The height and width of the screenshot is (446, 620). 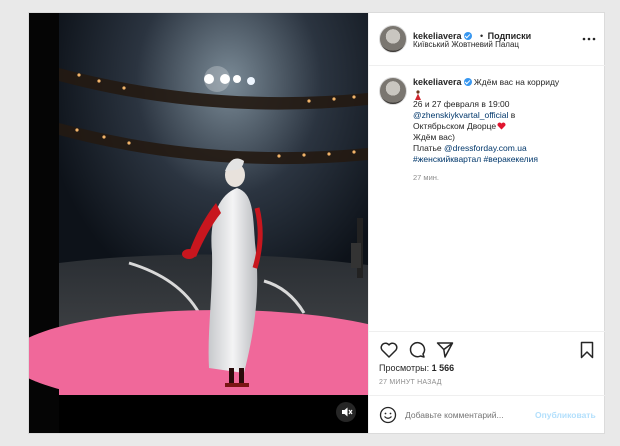 What do you see at coordinates (388, 415) in the screenshot?
I see `smiley-icon` at bounding box center [388, 415].